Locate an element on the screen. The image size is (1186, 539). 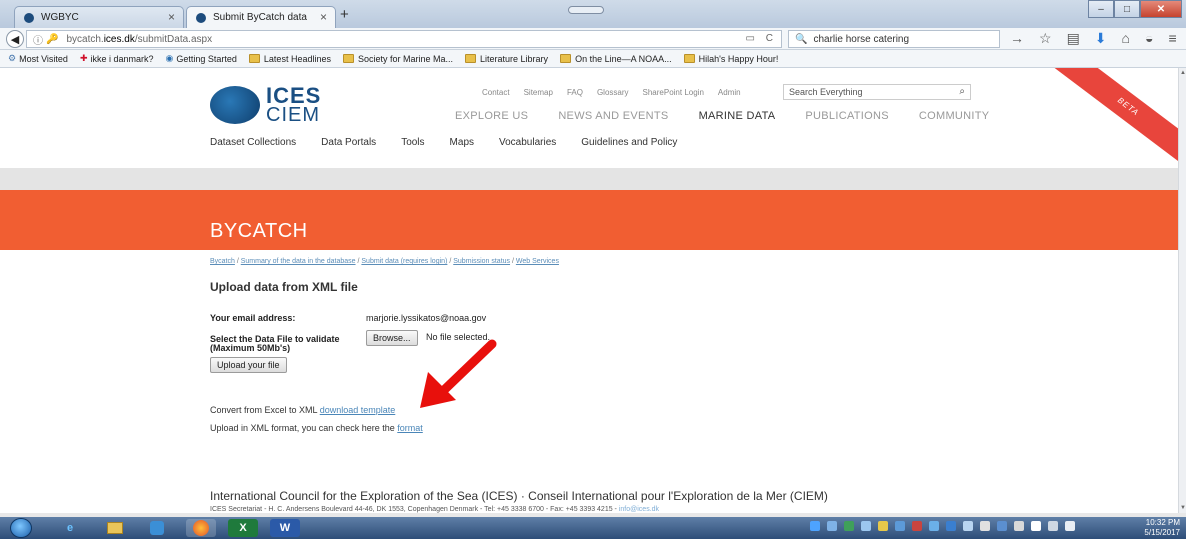
subnav-guidelines-policy: Guidelines and Policy is located at coordinates (629, 142).